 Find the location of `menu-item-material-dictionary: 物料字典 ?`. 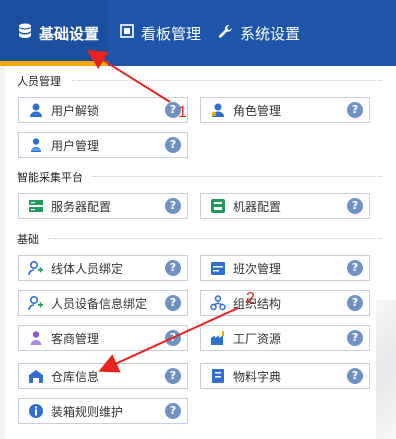

menu-item-material-dictionary: 物料字典 ? is located at coordinates (285, 376).